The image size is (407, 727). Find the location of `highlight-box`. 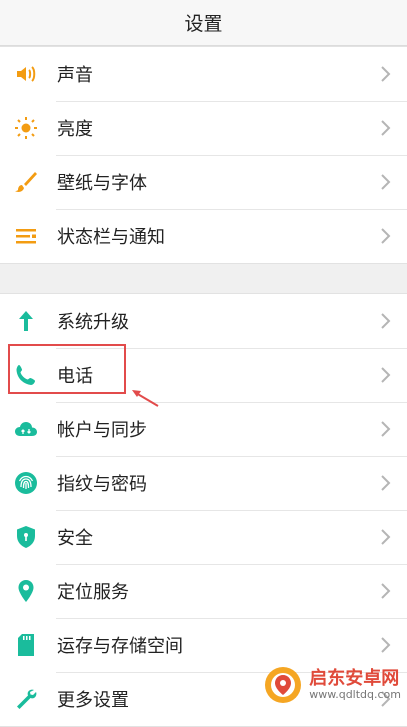

highlight-box is located at coordinates (67, 369).